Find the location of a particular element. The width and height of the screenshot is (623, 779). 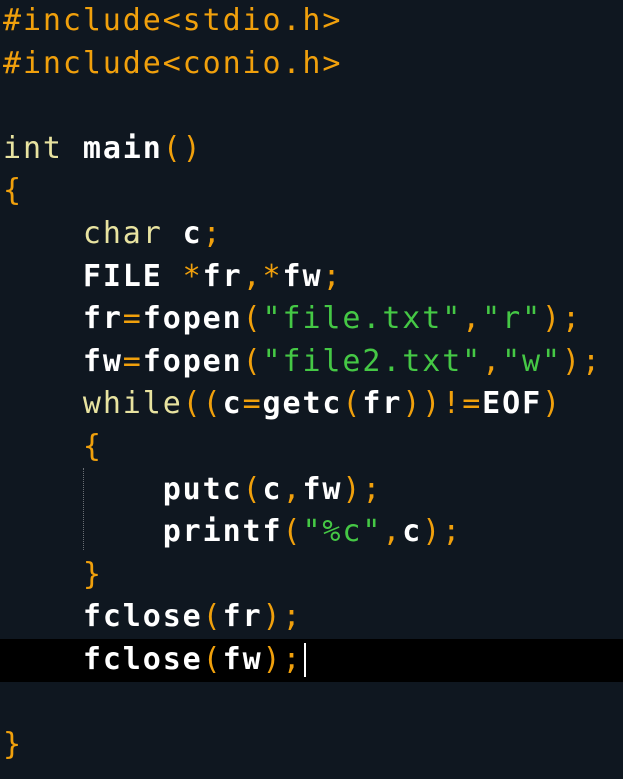

code-line: fr=fopen("file.txt","r"); is located at coordinates (313, 319).